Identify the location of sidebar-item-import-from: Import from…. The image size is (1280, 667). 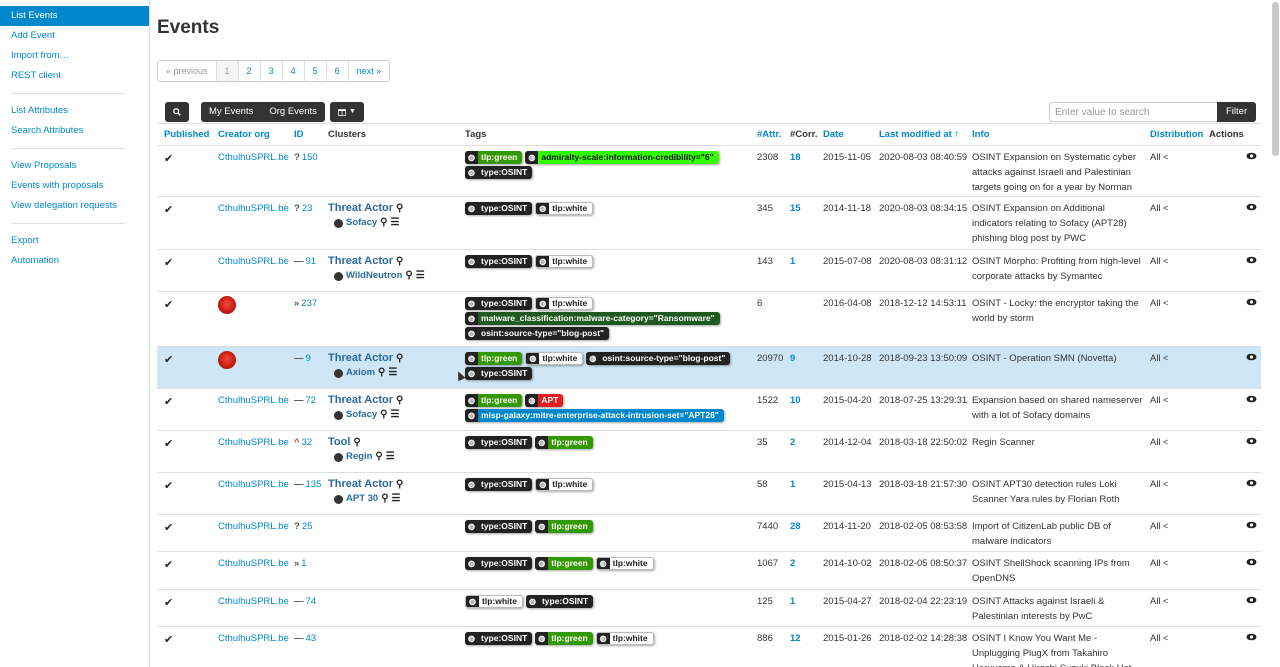
(74, 56).